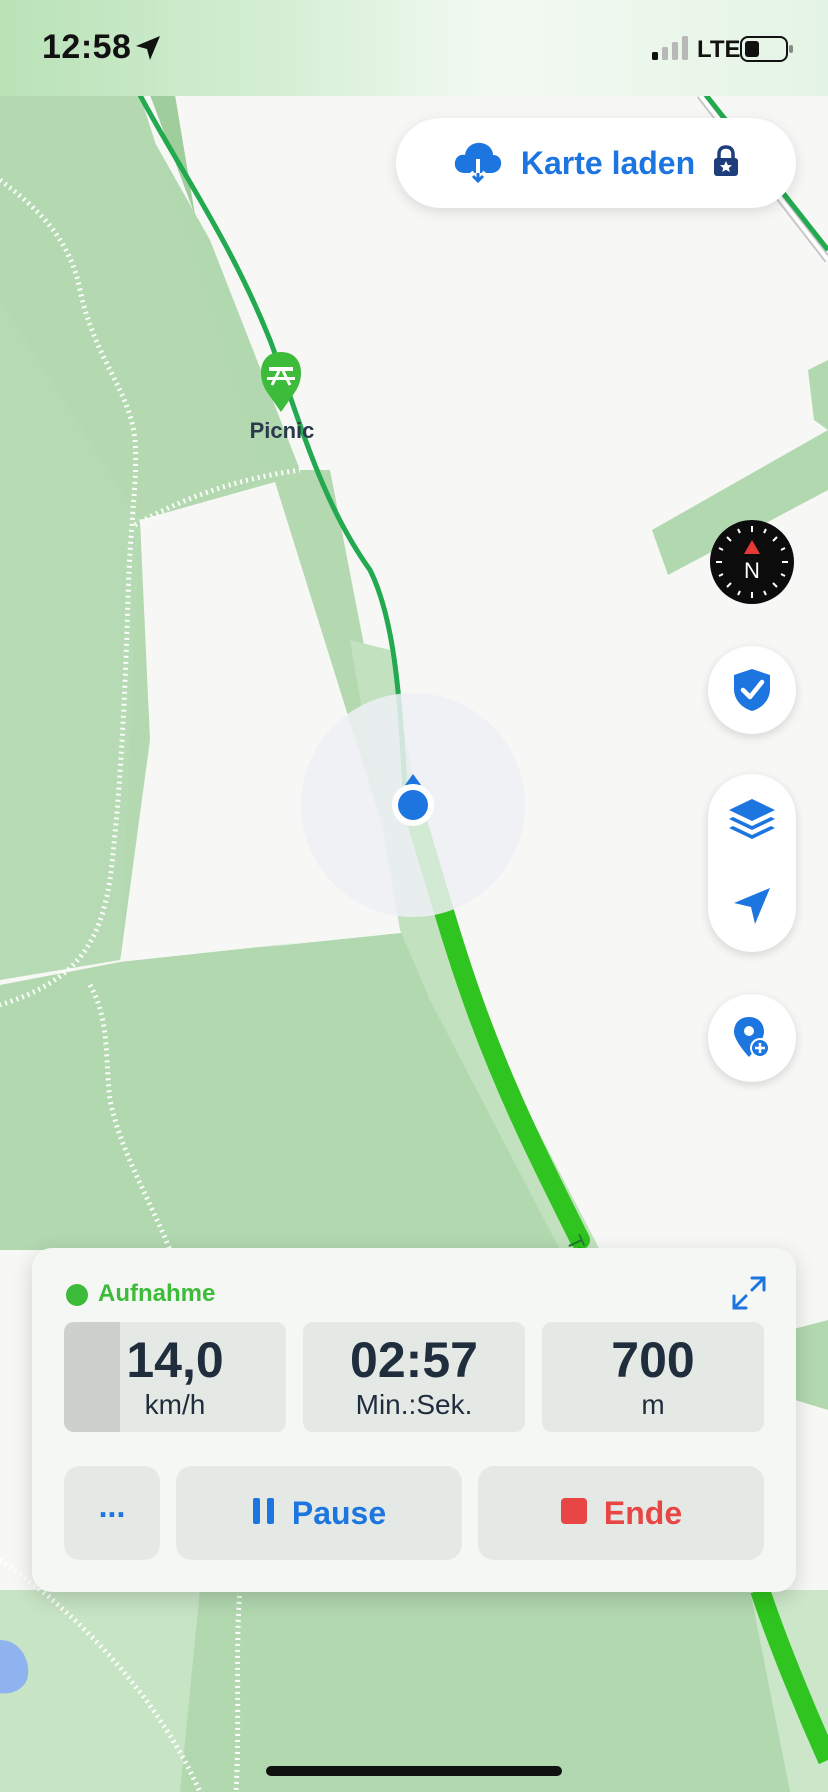 This screenshot has width=828, height=1792. I want to click on layers-button, so click(752, 820).